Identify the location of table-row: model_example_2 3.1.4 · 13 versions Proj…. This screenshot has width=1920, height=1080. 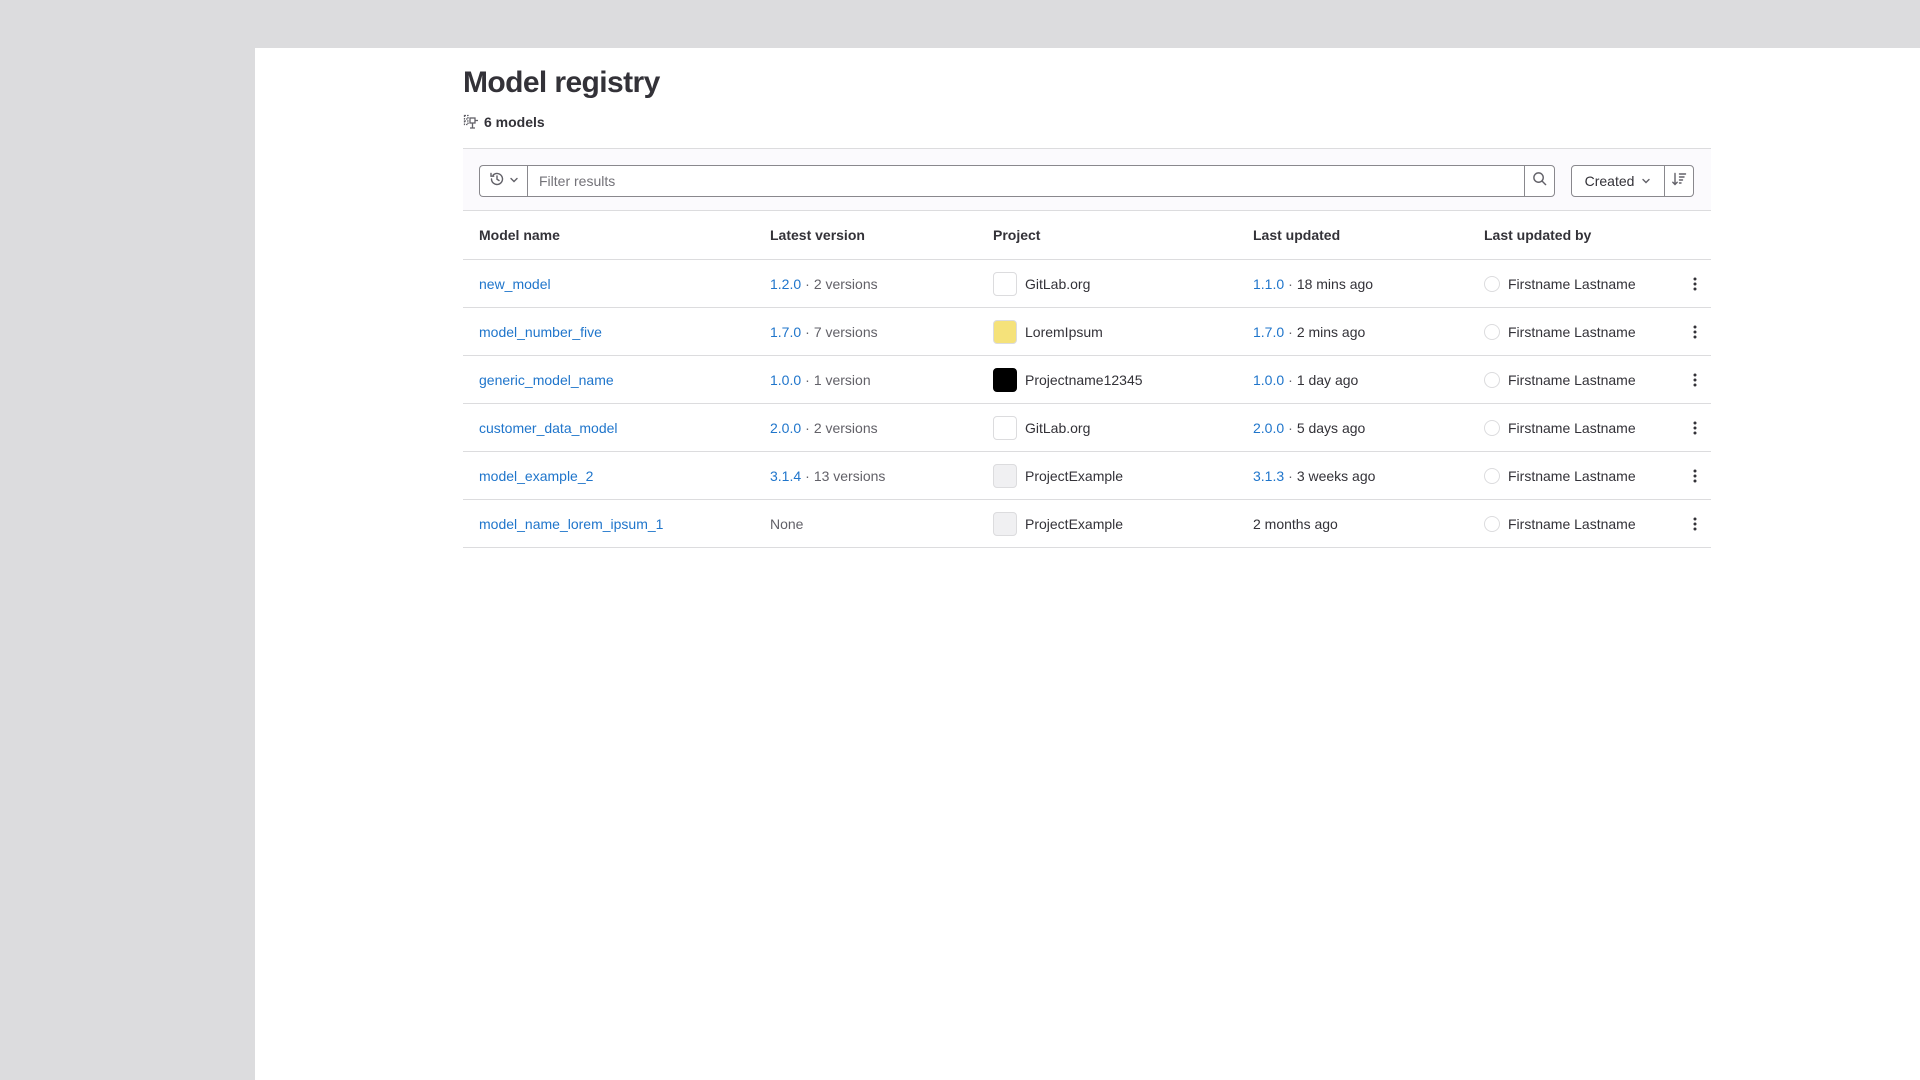
(1087, 476).